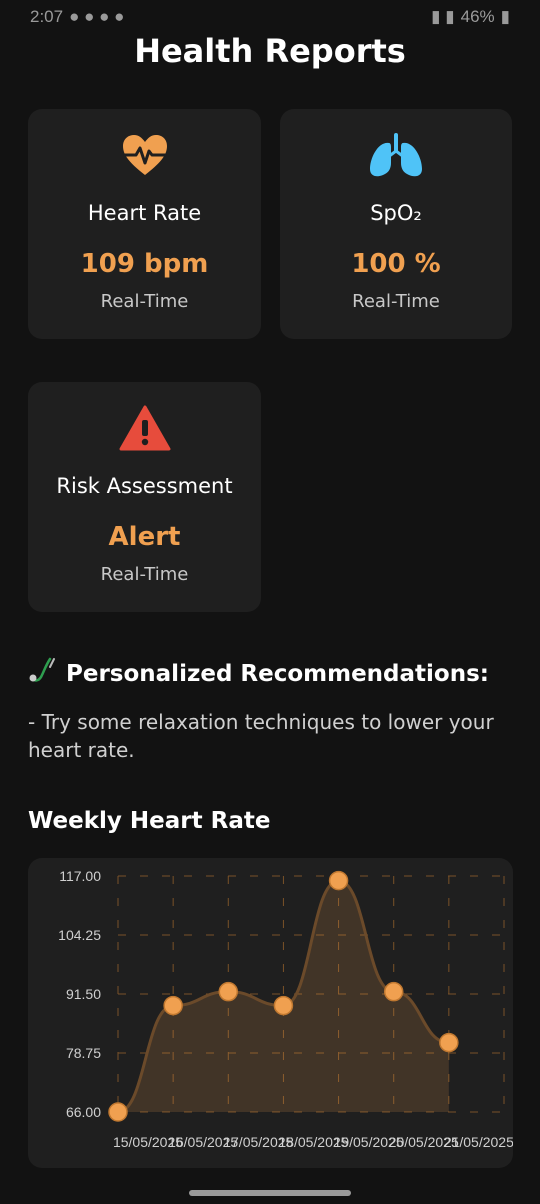  I want to click on heart-rate-card: Heart Rate 109 bpm Real-Time, so click(144, 224).